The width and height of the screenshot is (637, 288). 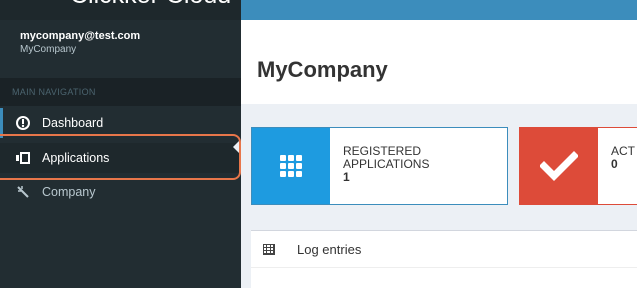 What do you see at coordinates (346, 177) in the screenshot?
I see `info-box-value: 1` at bounding box center [346, 177].